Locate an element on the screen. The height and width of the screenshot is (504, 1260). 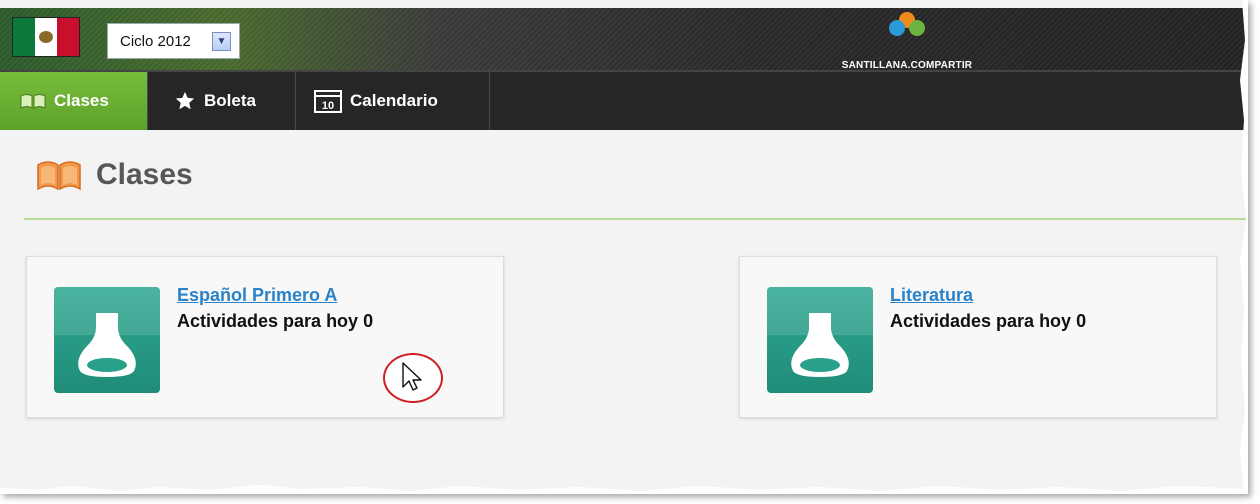
page-title: Clases is located at coordinates (114, 175).